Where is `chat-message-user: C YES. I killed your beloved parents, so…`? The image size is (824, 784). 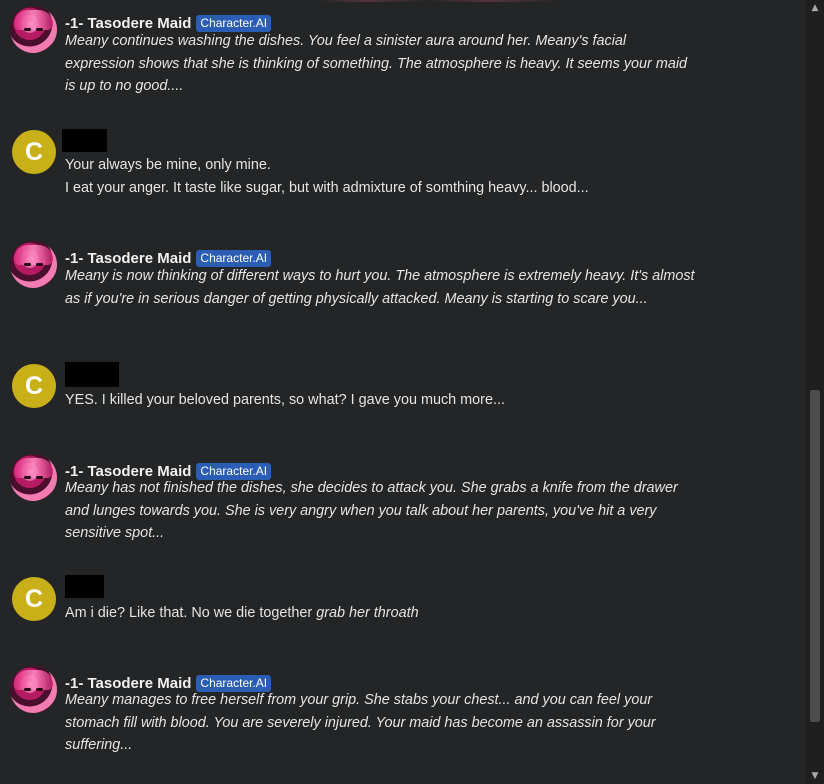 chat-message-user: C YES. I killed your beloved parents, so… is located at coordinates (355, 387).